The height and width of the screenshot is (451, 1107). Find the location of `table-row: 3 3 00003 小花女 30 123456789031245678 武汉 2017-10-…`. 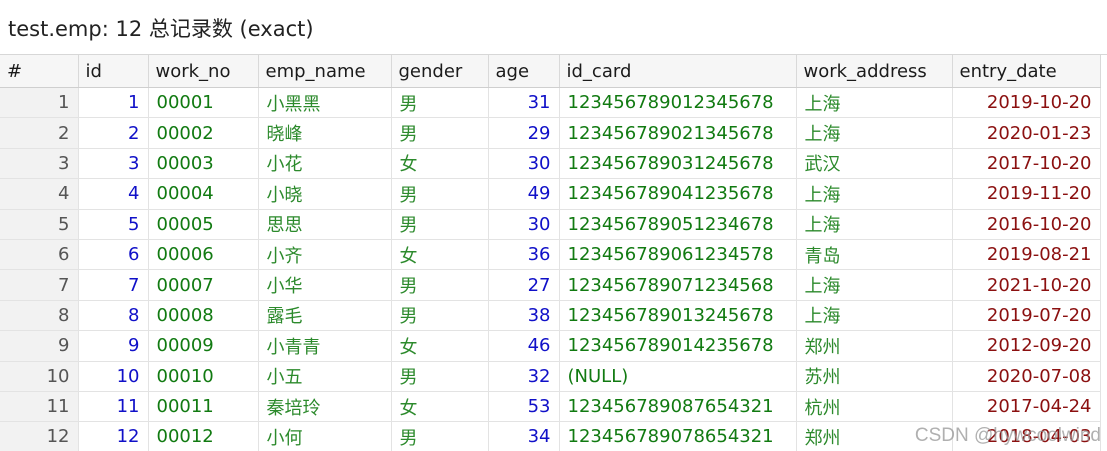

table-row: 3 3 00003 小花女 30 123456789031245678 武汉 2017-10-… is located at coordinates (550, 164).